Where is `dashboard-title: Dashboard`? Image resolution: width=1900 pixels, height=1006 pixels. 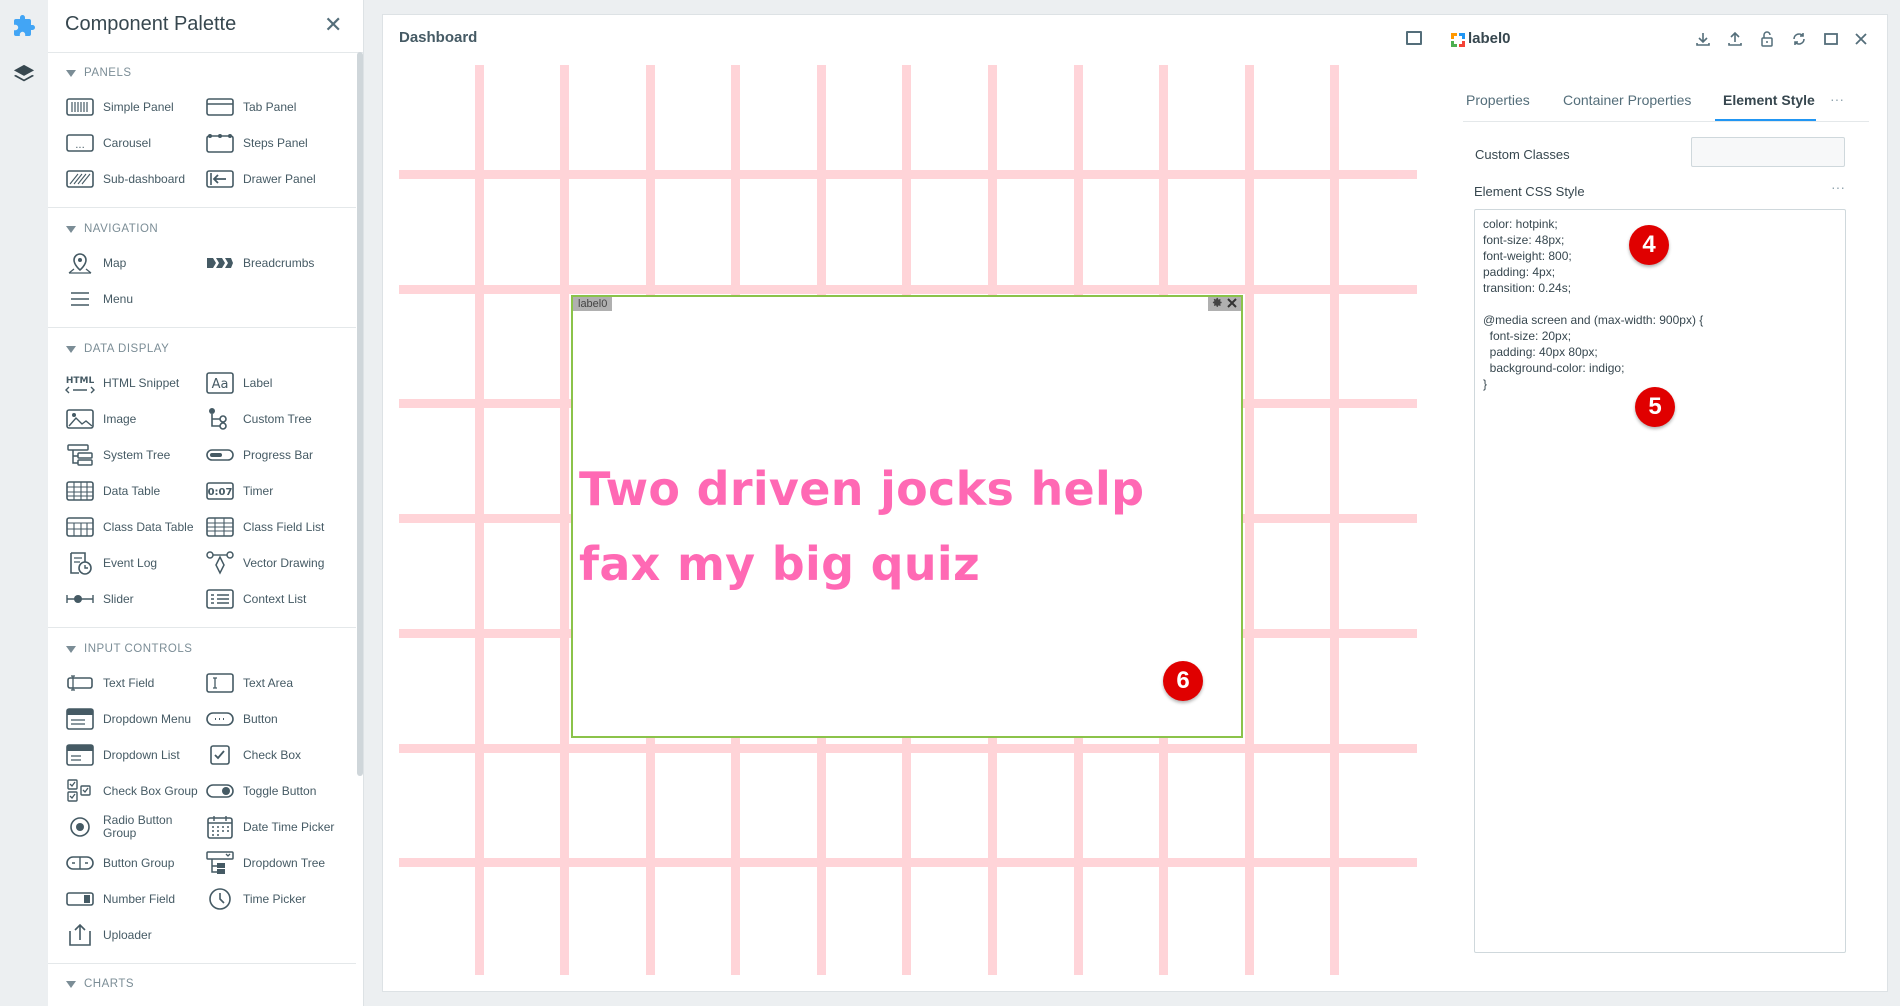 dashboard-title: Dashboard is located at coordinates (438, 37).